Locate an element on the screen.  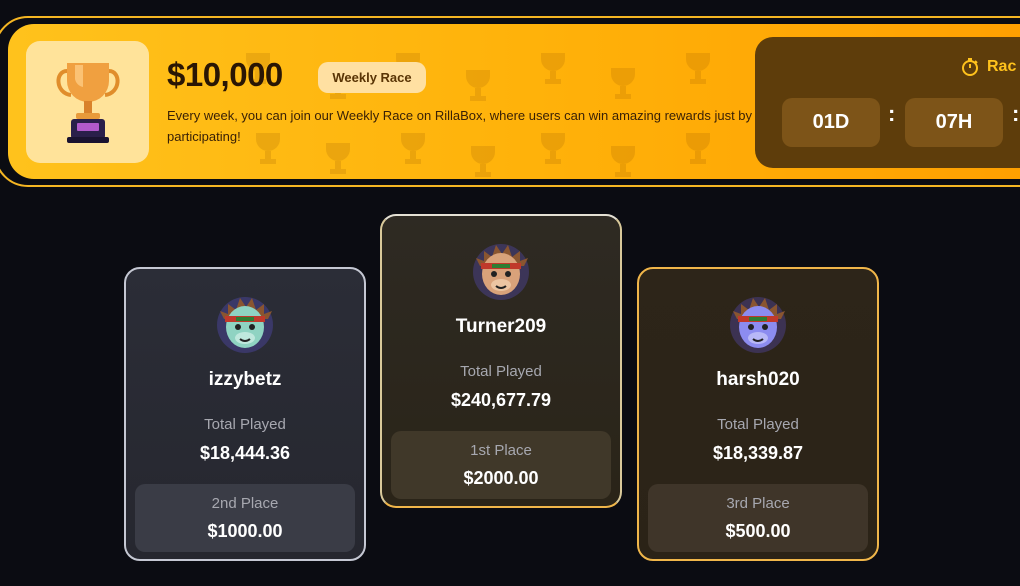
timer-days: 01D is located at coordinates (831, 122).